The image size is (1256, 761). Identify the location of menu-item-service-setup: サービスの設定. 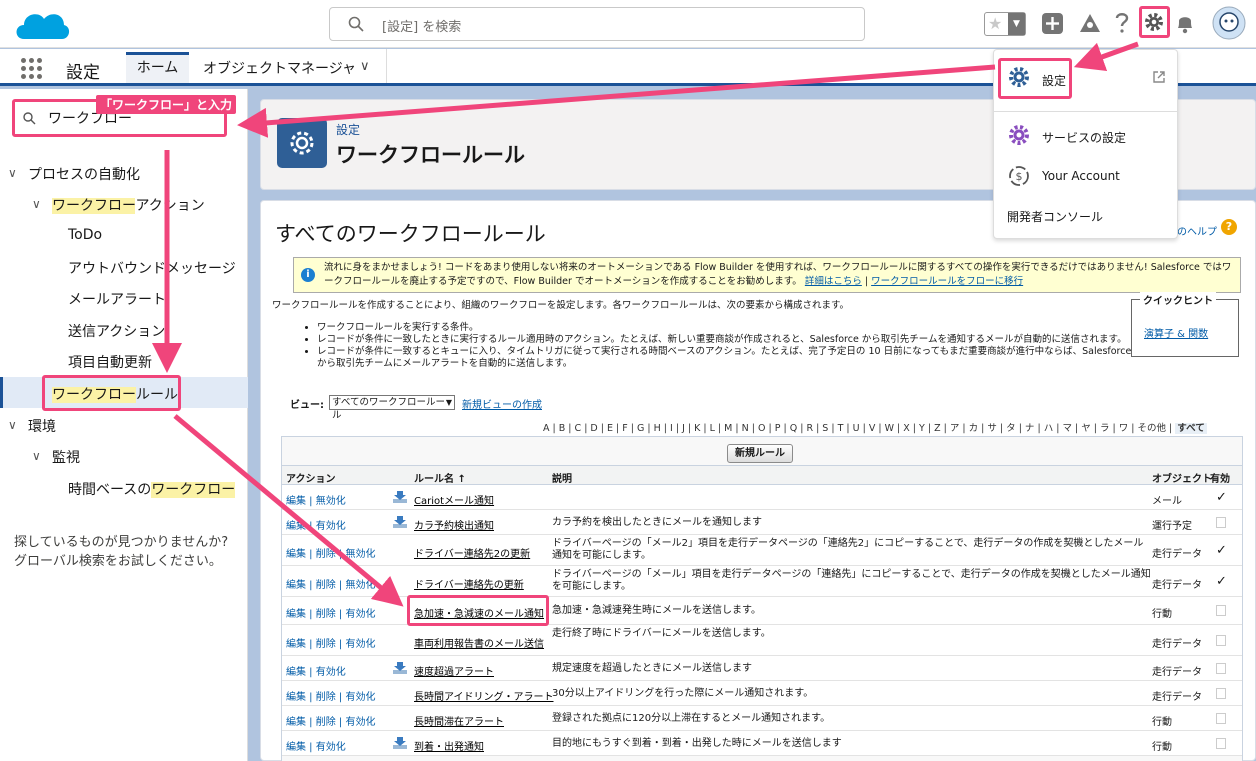
(1084, 137).